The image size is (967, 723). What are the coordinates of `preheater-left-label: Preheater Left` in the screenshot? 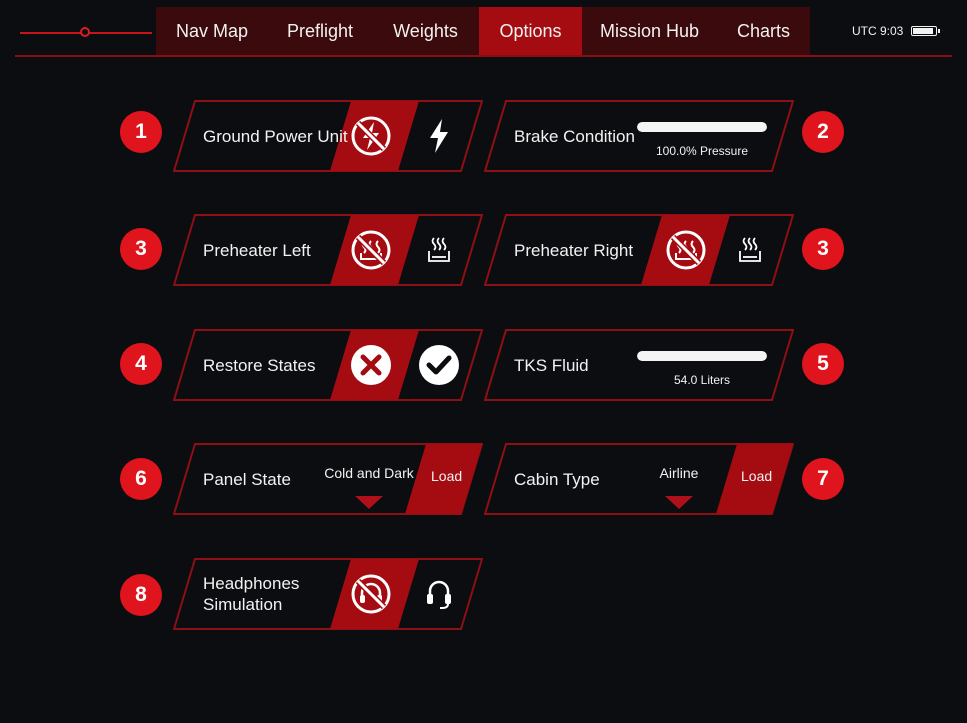 It's located at (257, 250).